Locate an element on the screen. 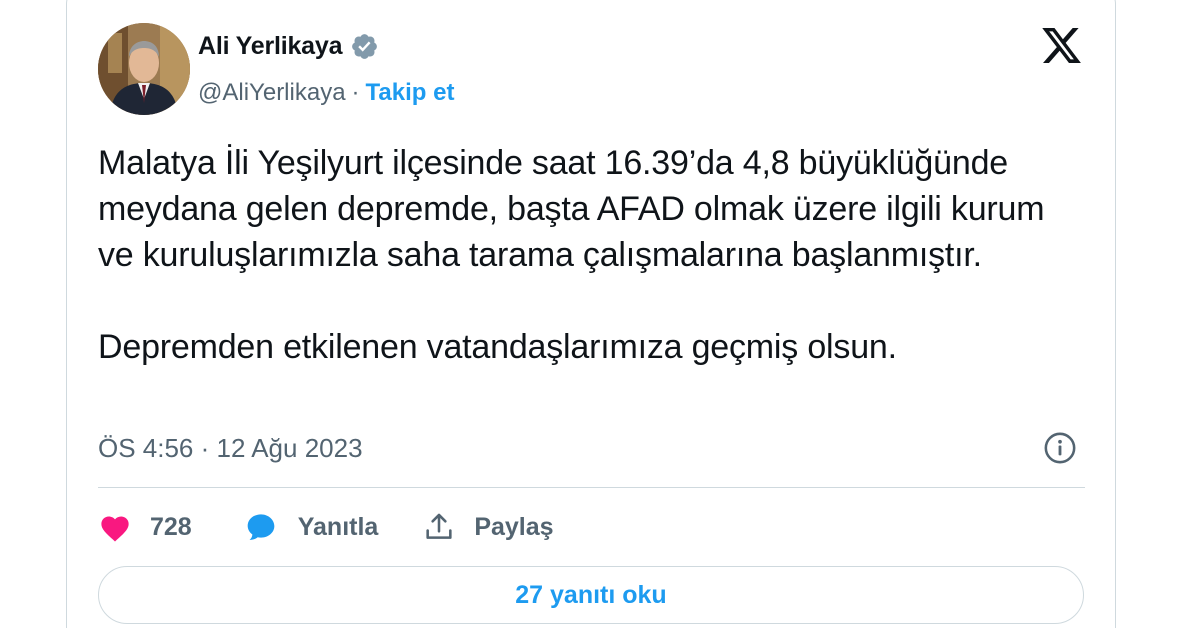 The image size is (1200, 628). share-button: Paylaş is located at coordinates (488, 527).